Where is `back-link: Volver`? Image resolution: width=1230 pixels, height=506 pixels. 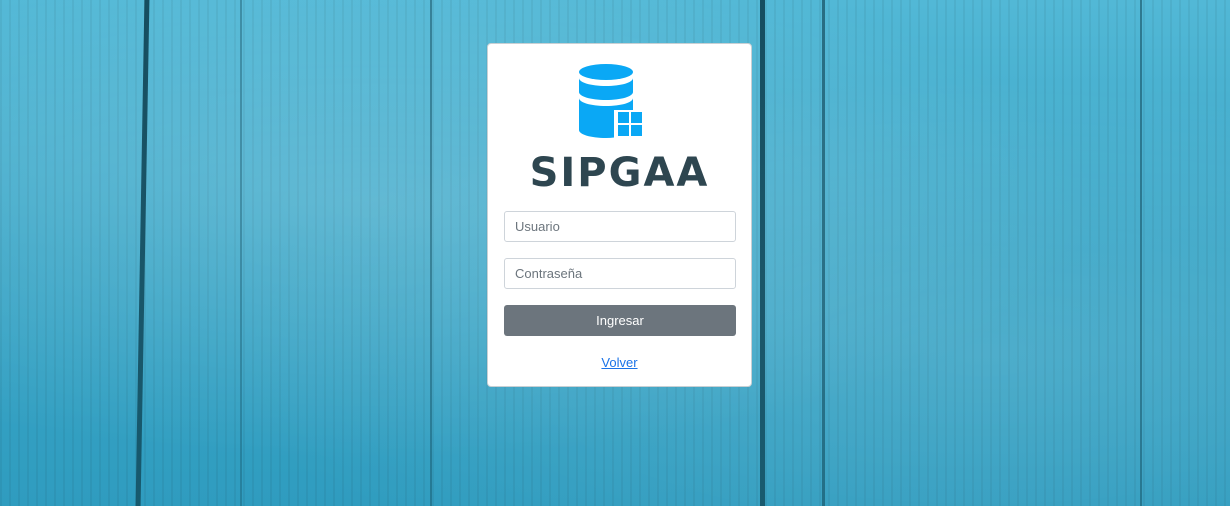
back-link: Volver is located at coordinates (619, 362).